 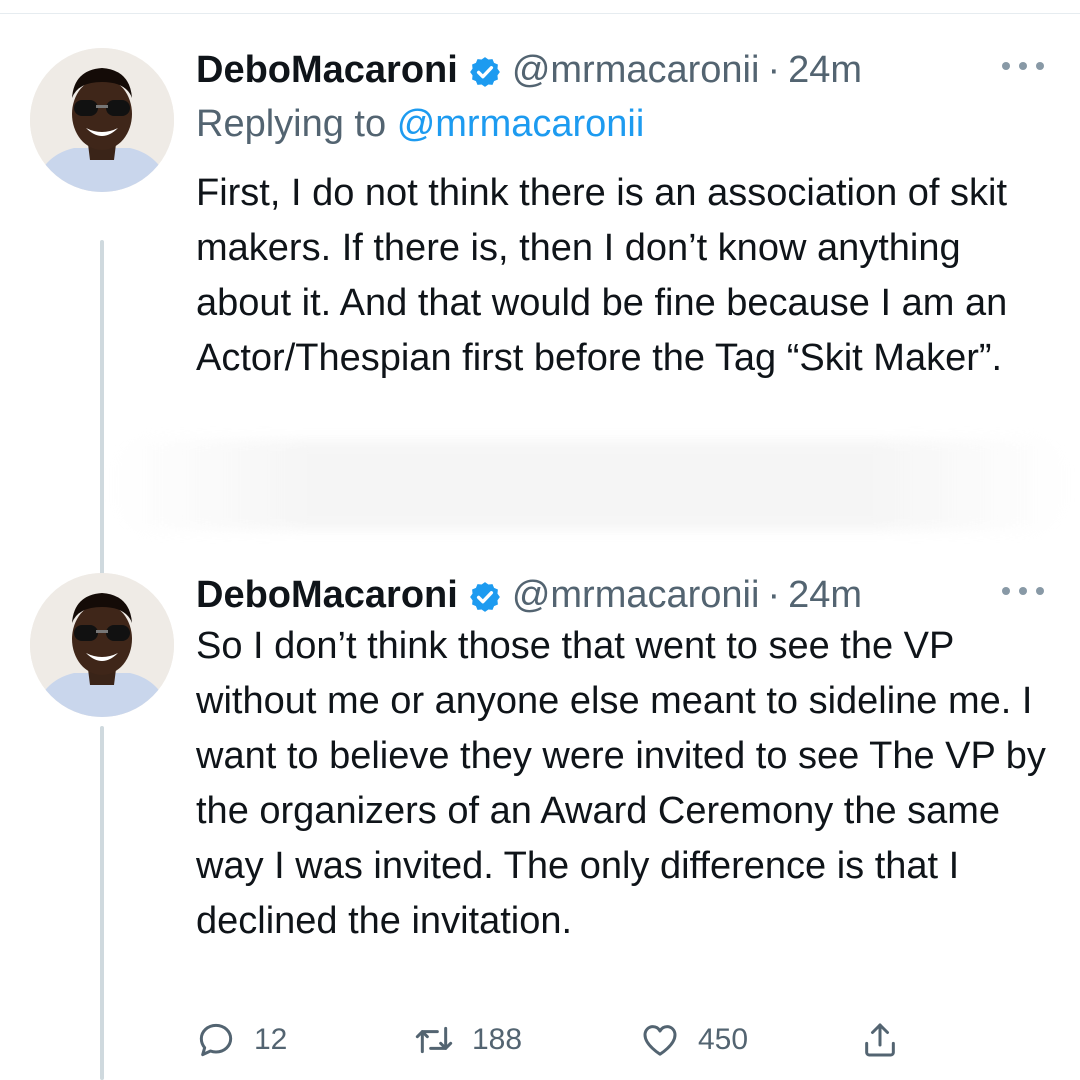 What do you see at coordinates (241, 1040) in the screenshot?
I see `reply-button: 12` at bounding box center [241, 1040].